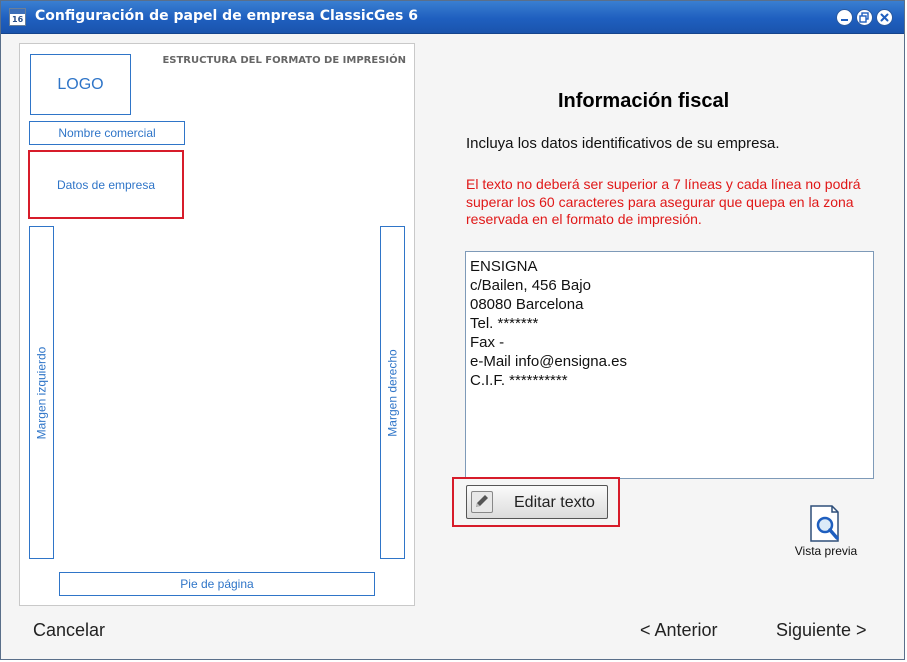 This screenshot has height=662, width=907. What do you see at coordinates (69, 630) in the screenshot?
I see `cancel-button: Cancelar` at bounding box center [69, 630].